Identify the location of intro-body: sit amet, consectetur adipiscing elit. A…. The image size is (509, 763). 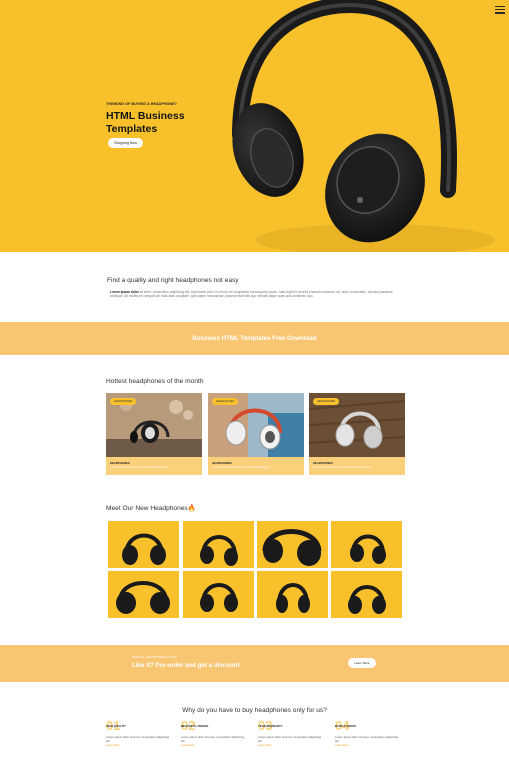
(251, 294).